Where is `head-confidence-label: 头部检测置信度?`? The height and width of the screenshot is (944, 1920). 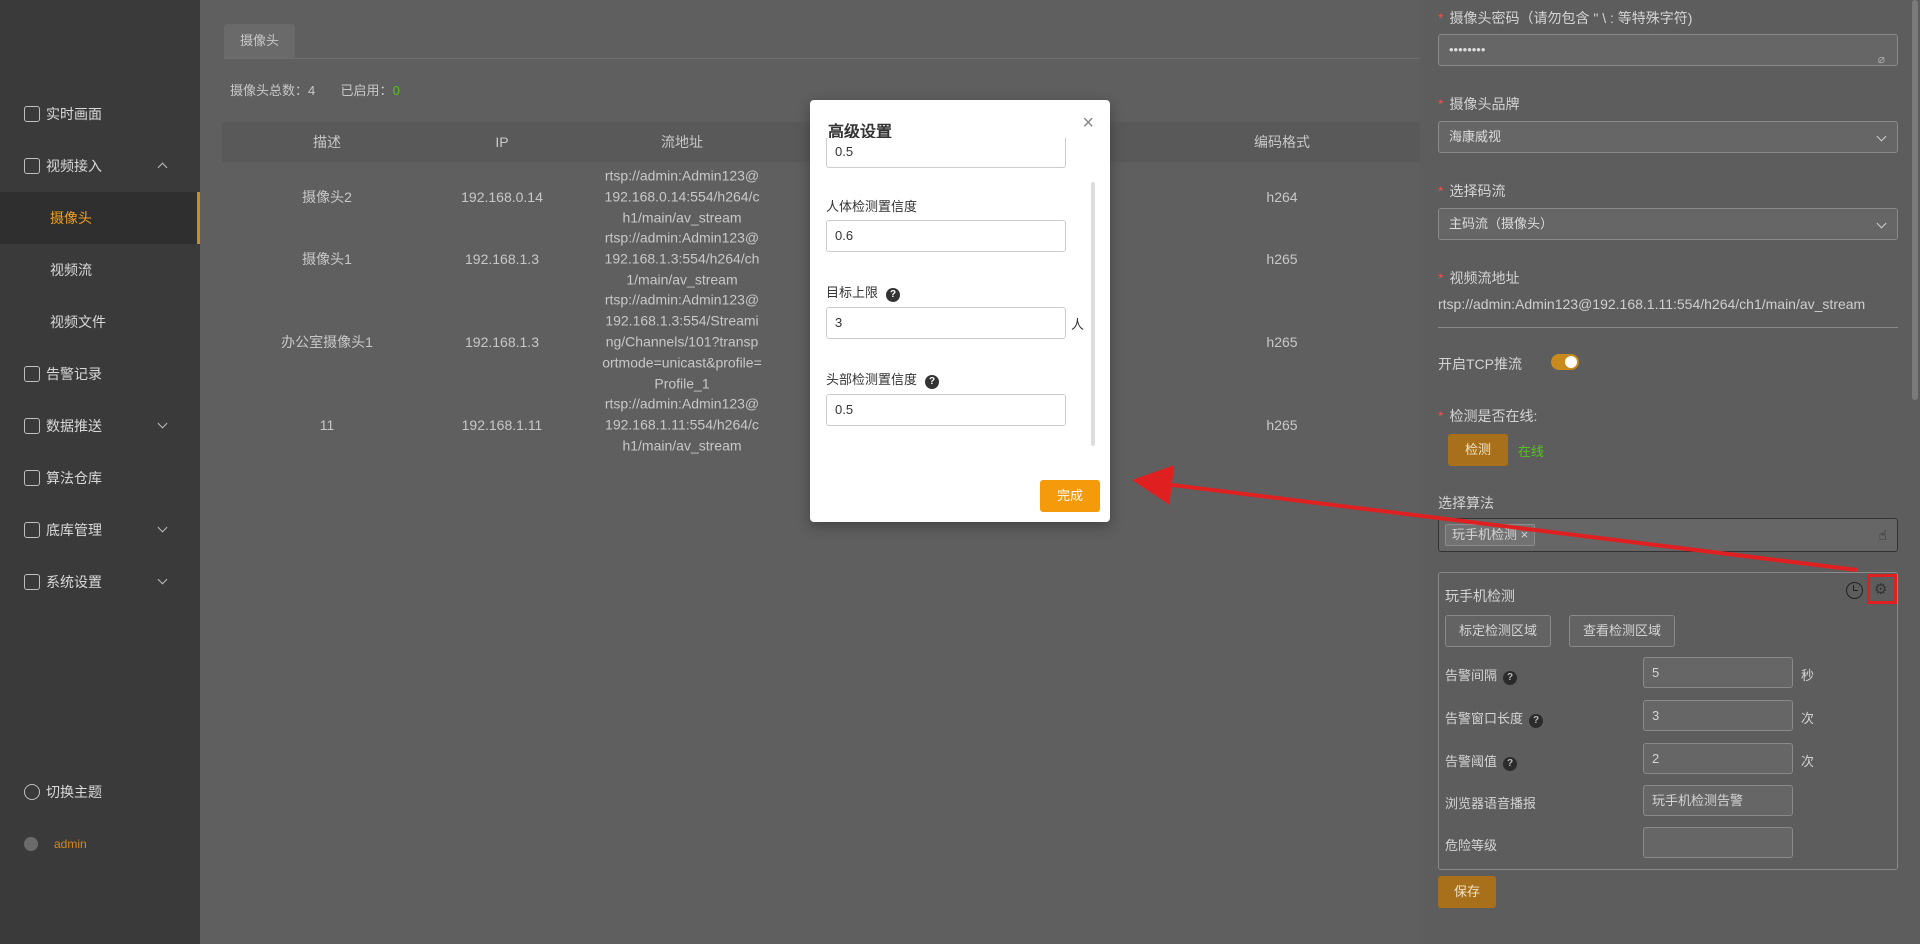
head-confidence-label: 头部检测置信度? is located at coordinates (883, 379).